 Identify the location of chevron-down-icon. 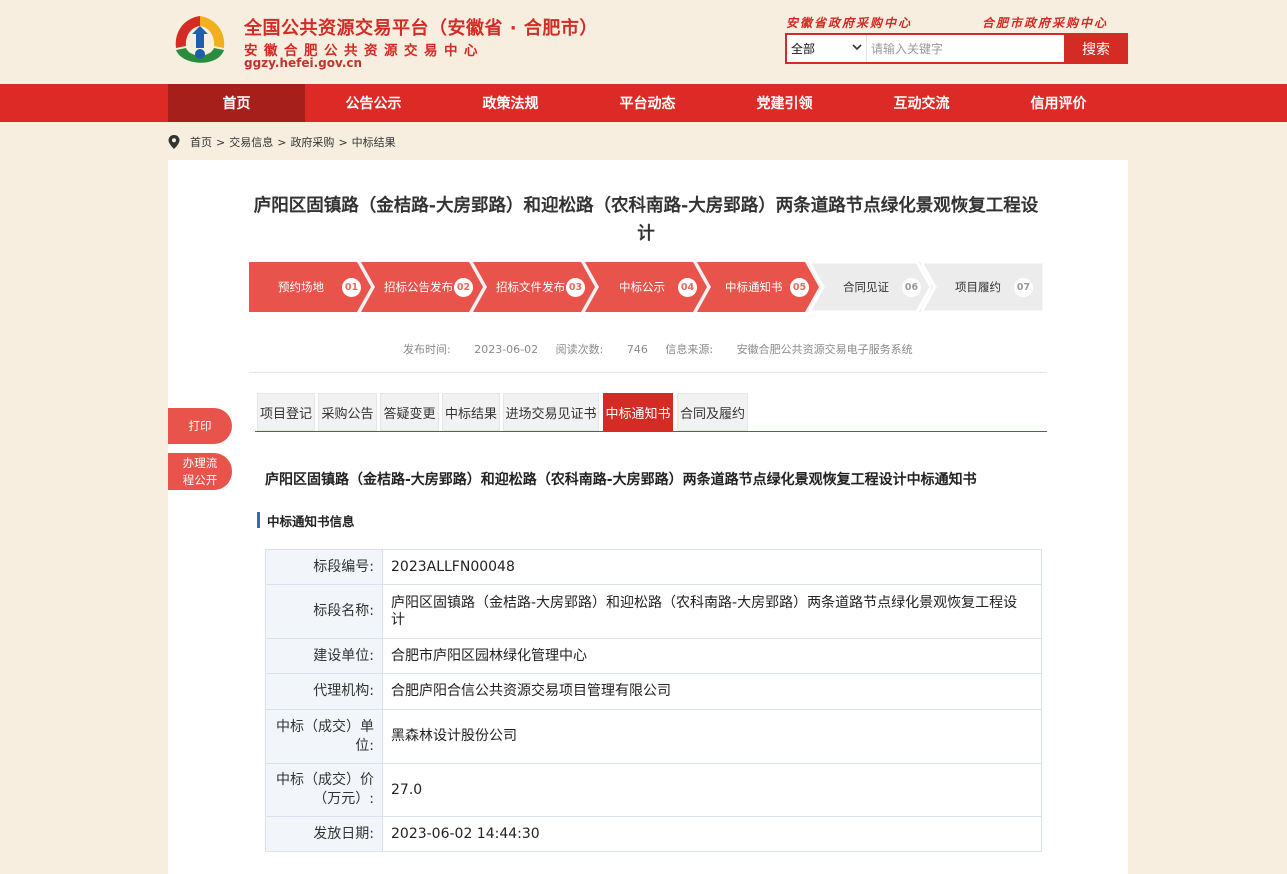
(857, 48).